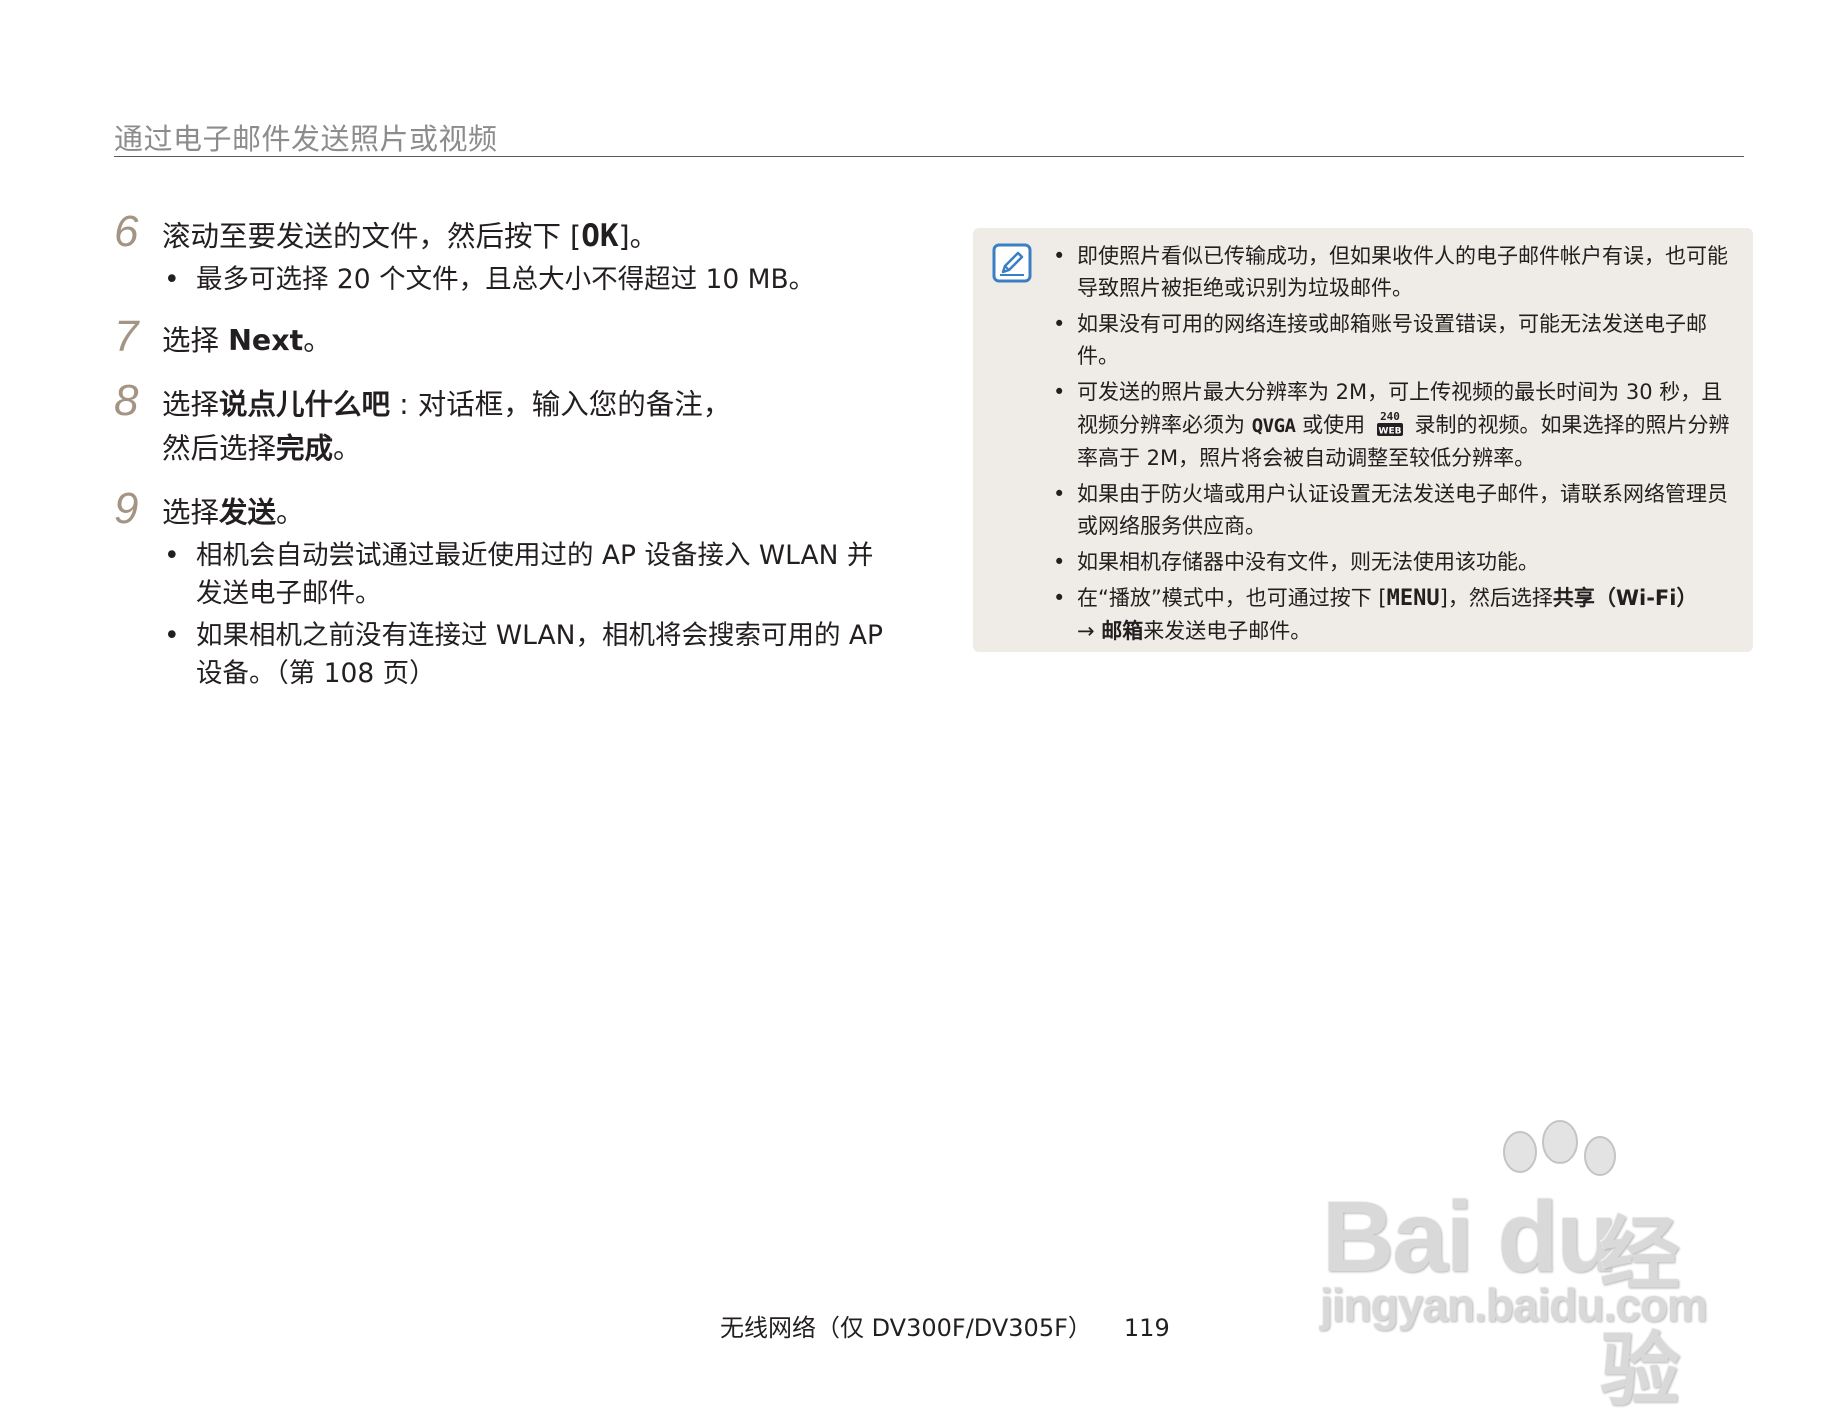 This screenshot has width=1848, height=1422. I want to click on step-number: 8, so click(126, 400).